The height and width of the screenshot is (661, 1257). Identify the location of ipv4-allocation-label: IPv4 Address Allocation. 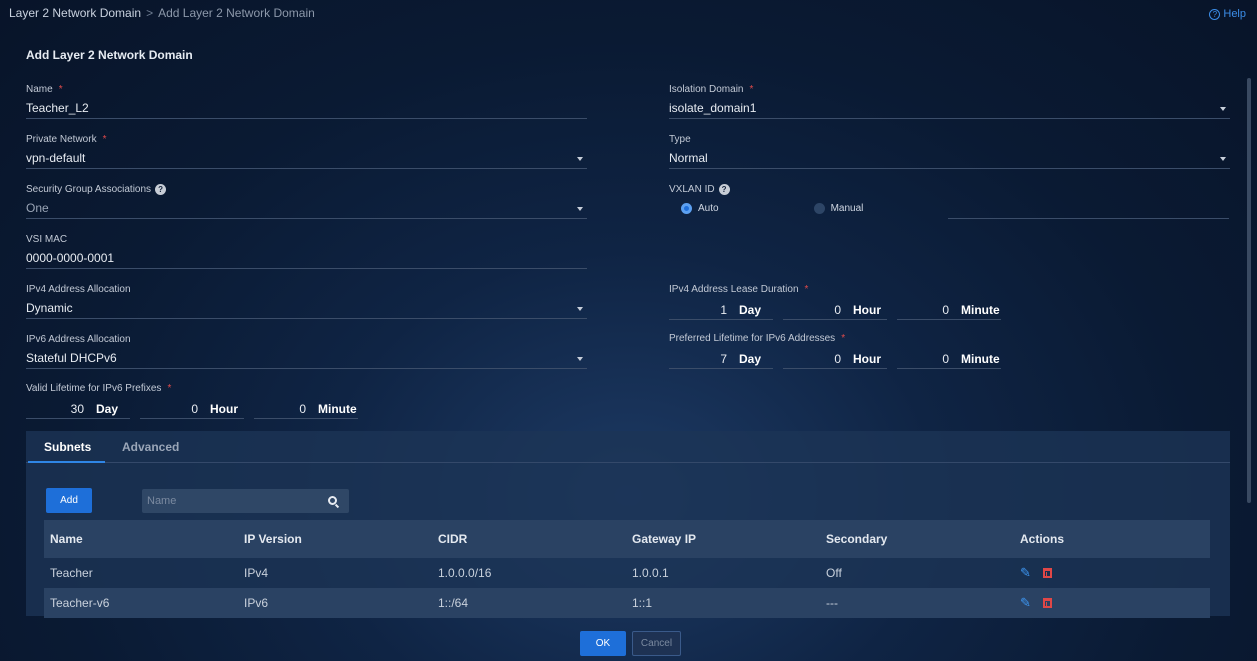
(78, 289).